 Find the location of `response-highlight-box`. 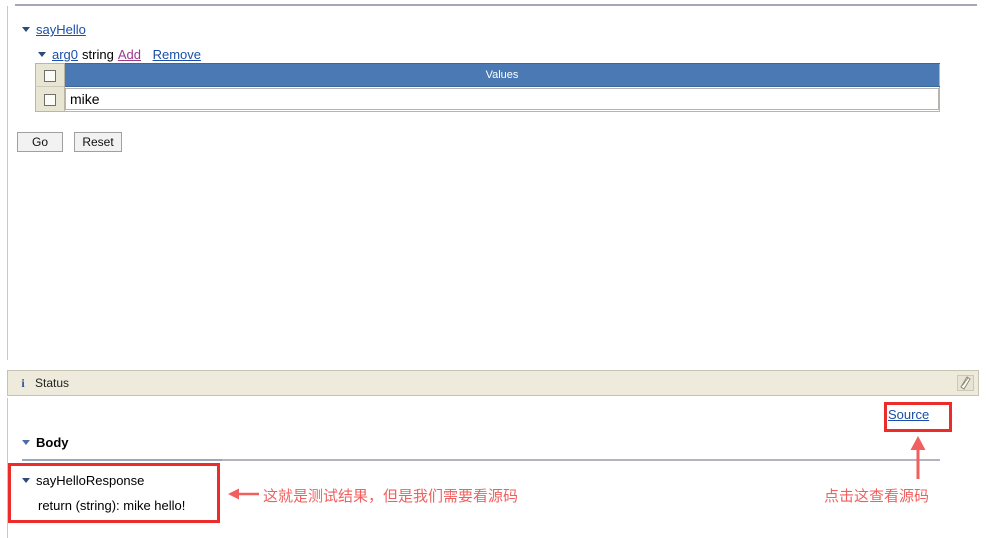

response-highlight-box is located at coordinates (114, 493).